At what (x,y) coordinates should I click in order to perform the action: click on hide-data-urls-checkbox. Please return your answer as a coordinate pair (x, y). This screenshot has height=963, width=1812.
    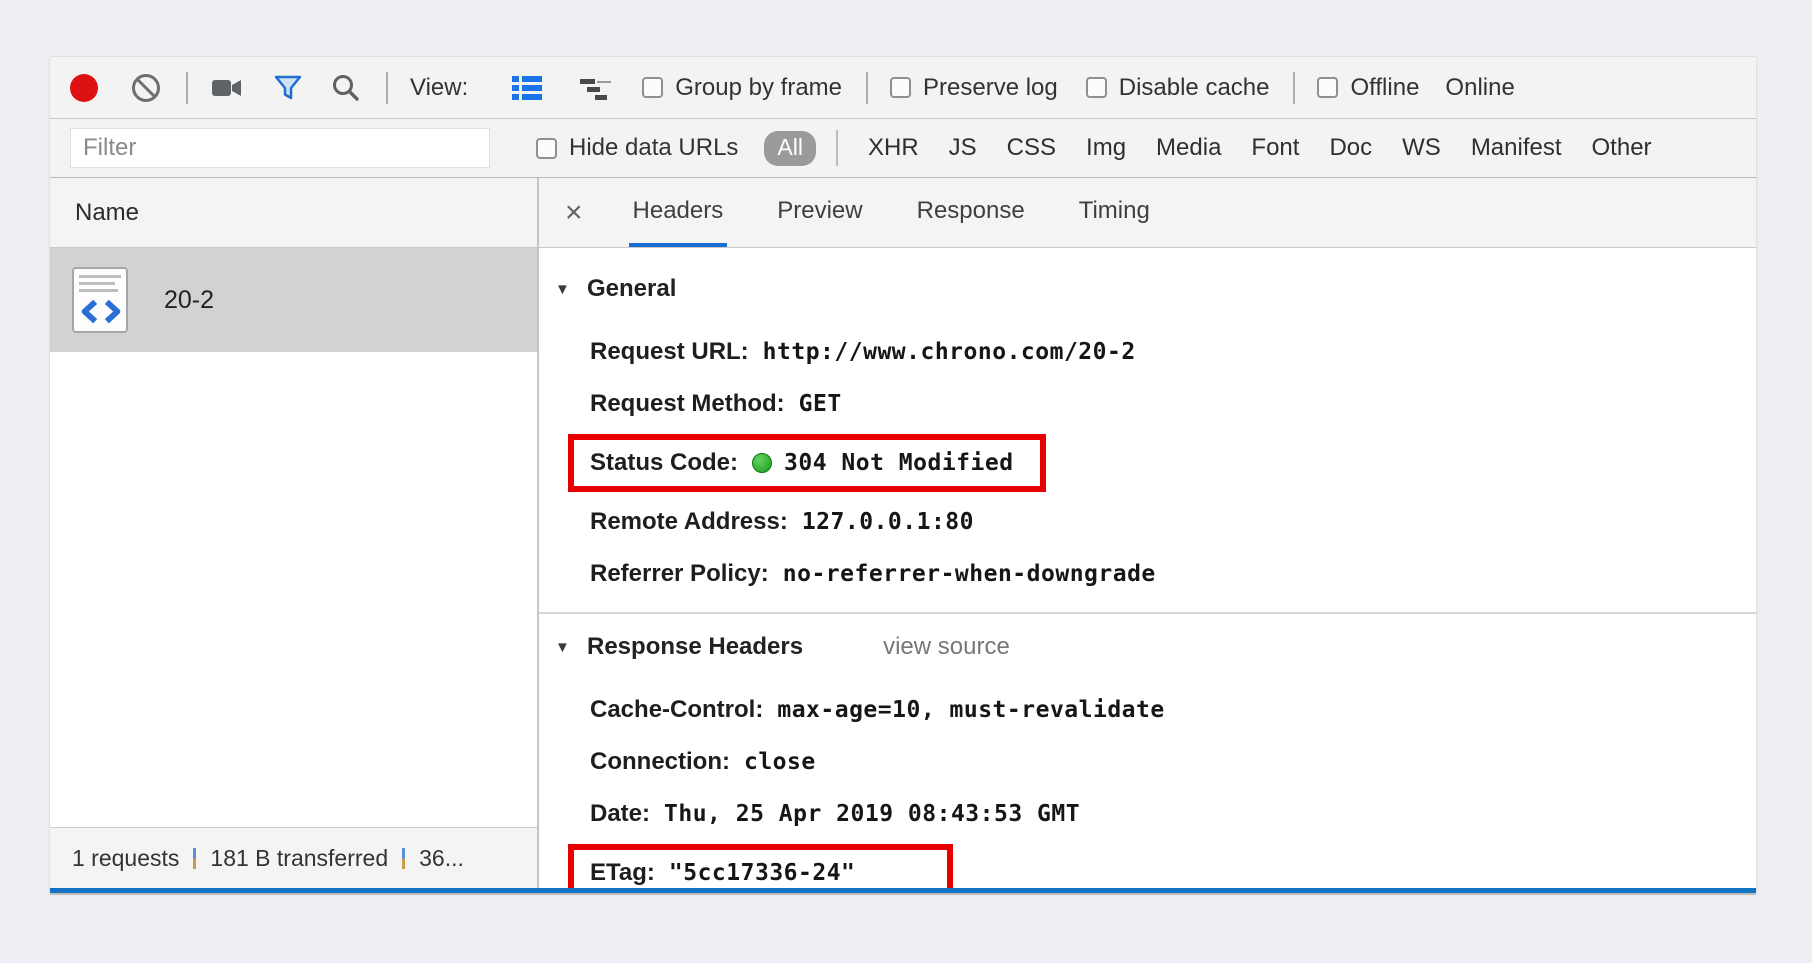
    Looking at the image, I should click on (546, 148).